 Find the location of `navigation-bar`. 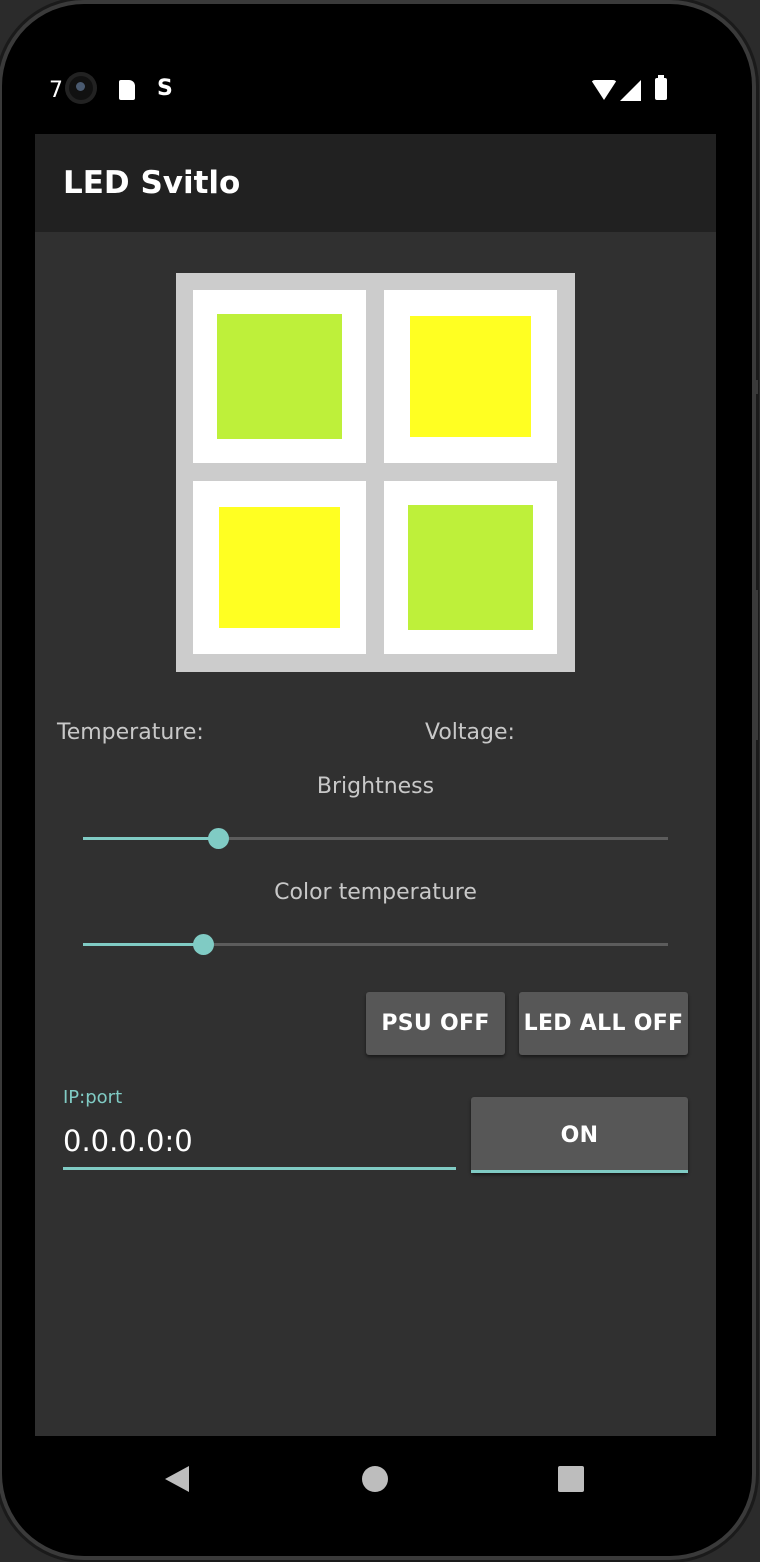

navigation-bar is located at coordinates (375, 1479).